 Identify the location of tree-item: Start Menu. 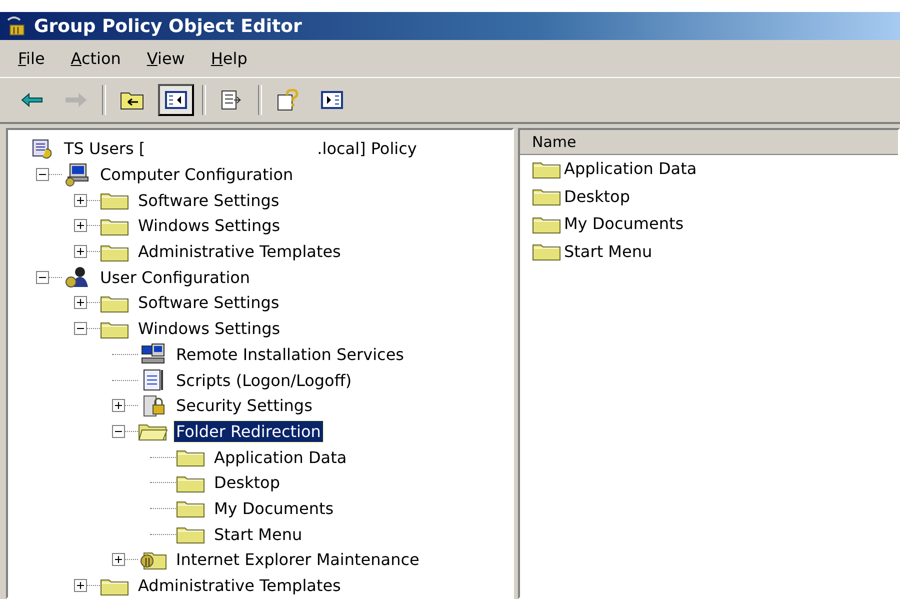
(258, 534).